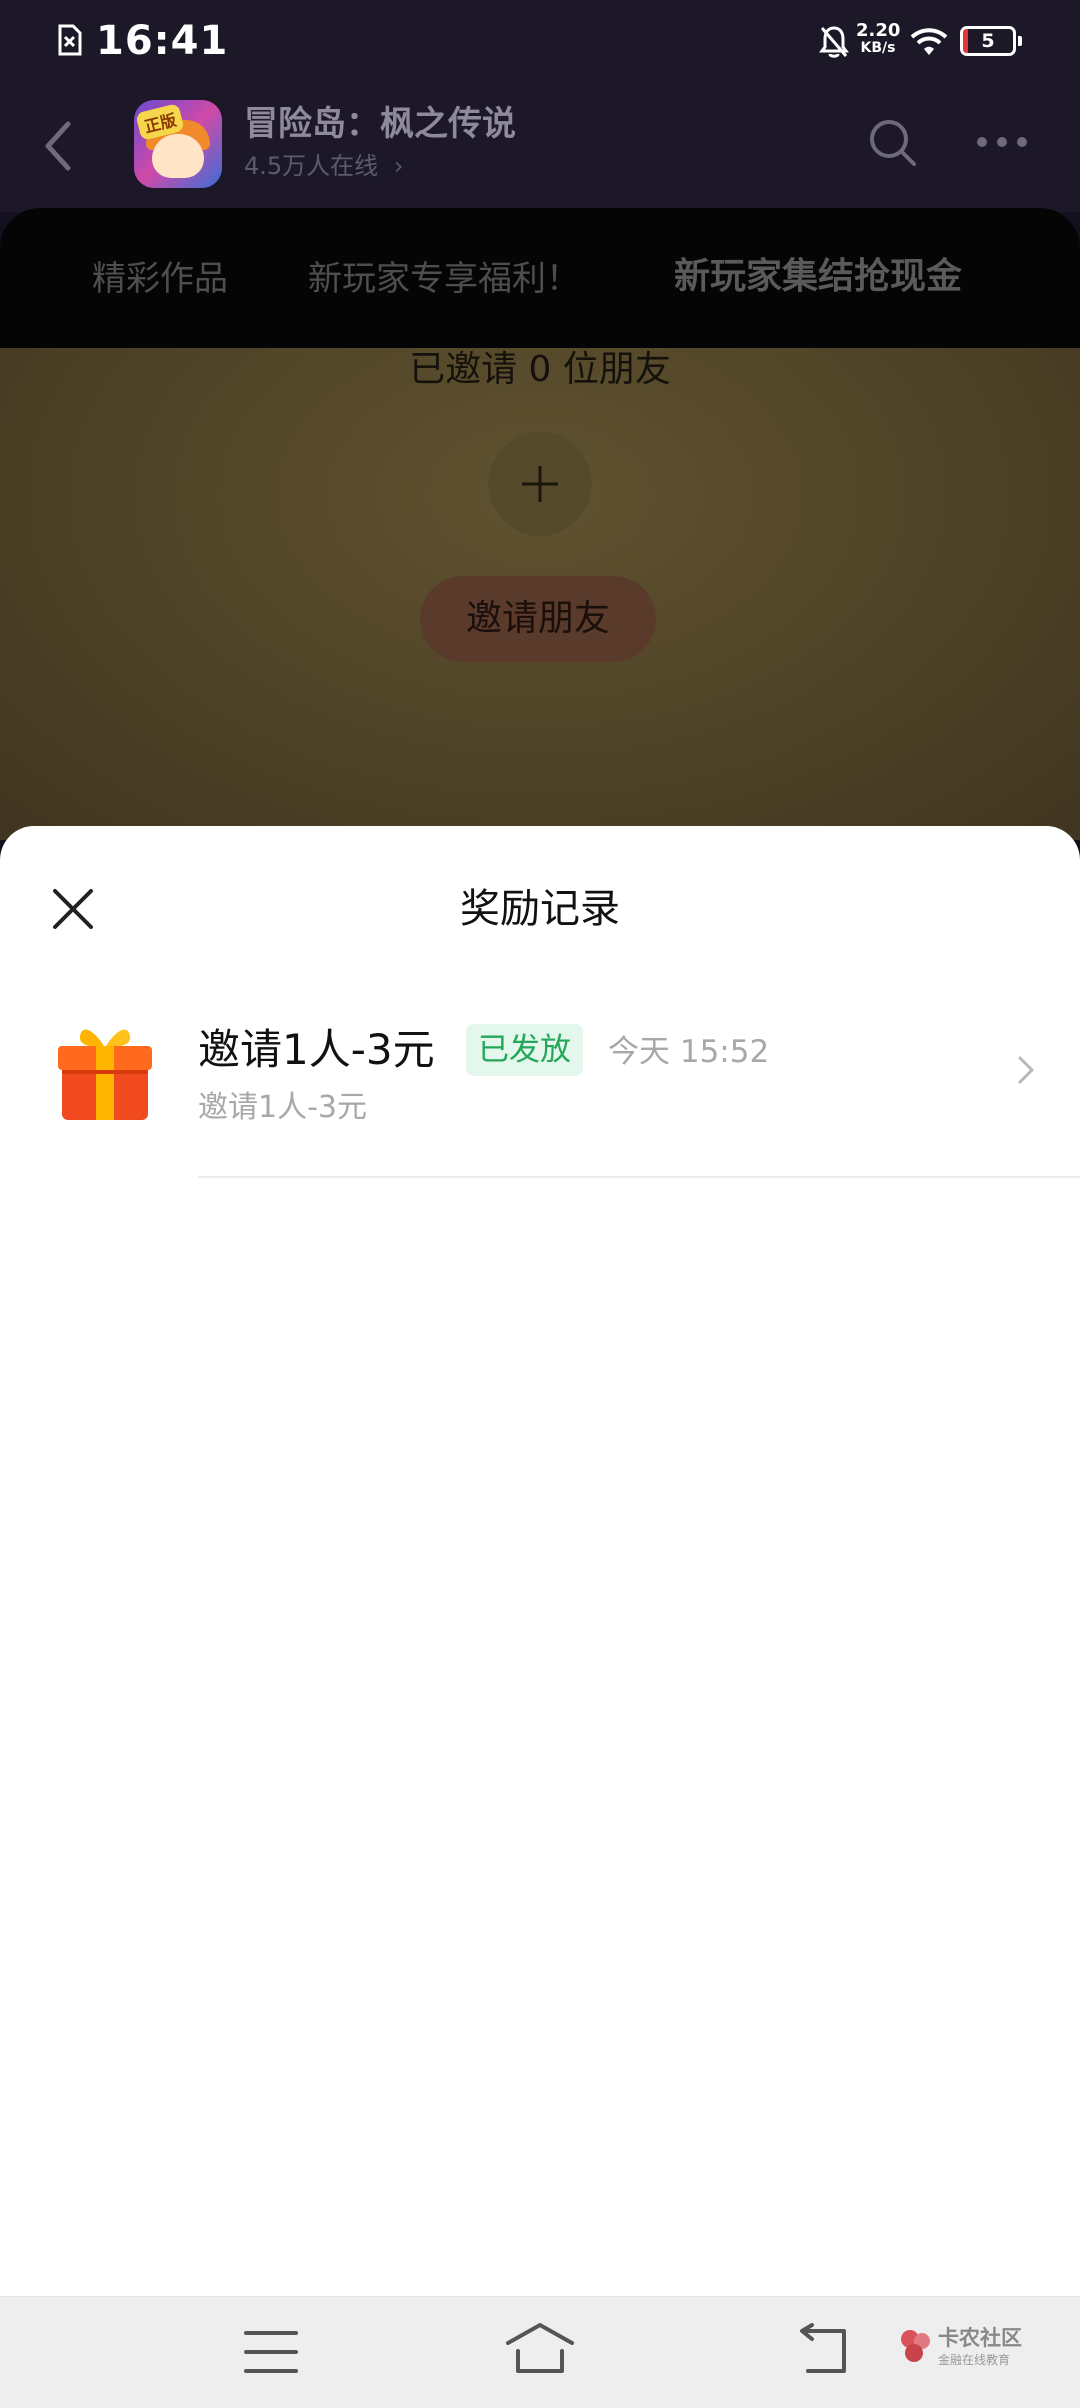  I want to click on chevron-right-icon, so click(1026, 1070).